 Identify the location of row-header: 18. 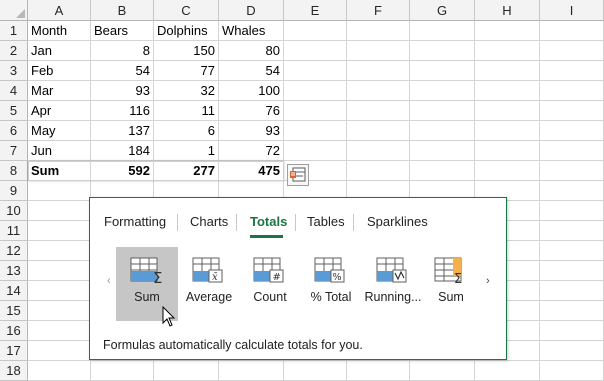
(14, 371).